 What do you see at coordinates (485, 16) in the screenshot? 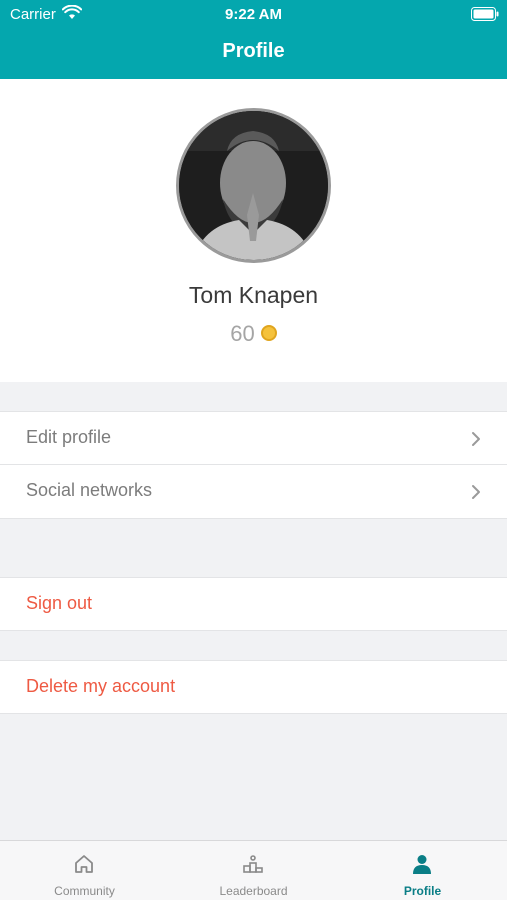
I see `battery-icon` at bounding box center [485, 16].